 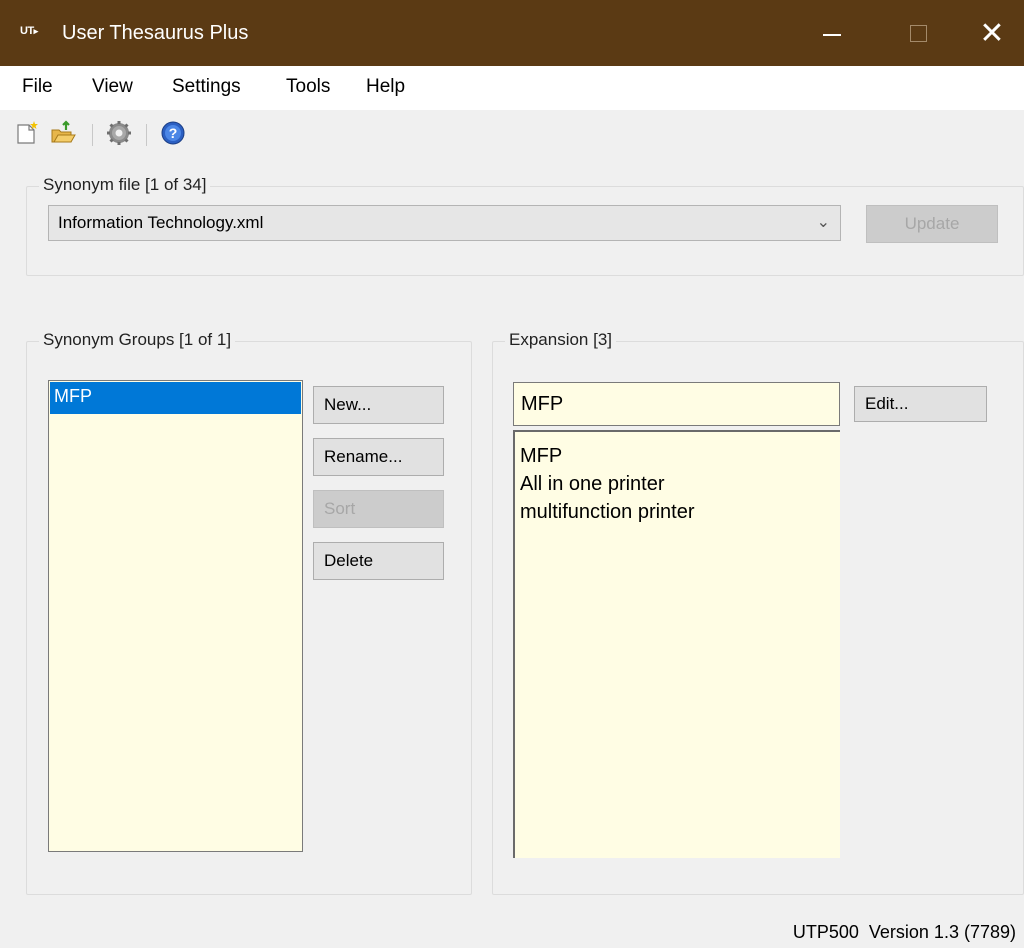 I want to click on expansion-line: multifunction printer, so click(x=607, y=512).